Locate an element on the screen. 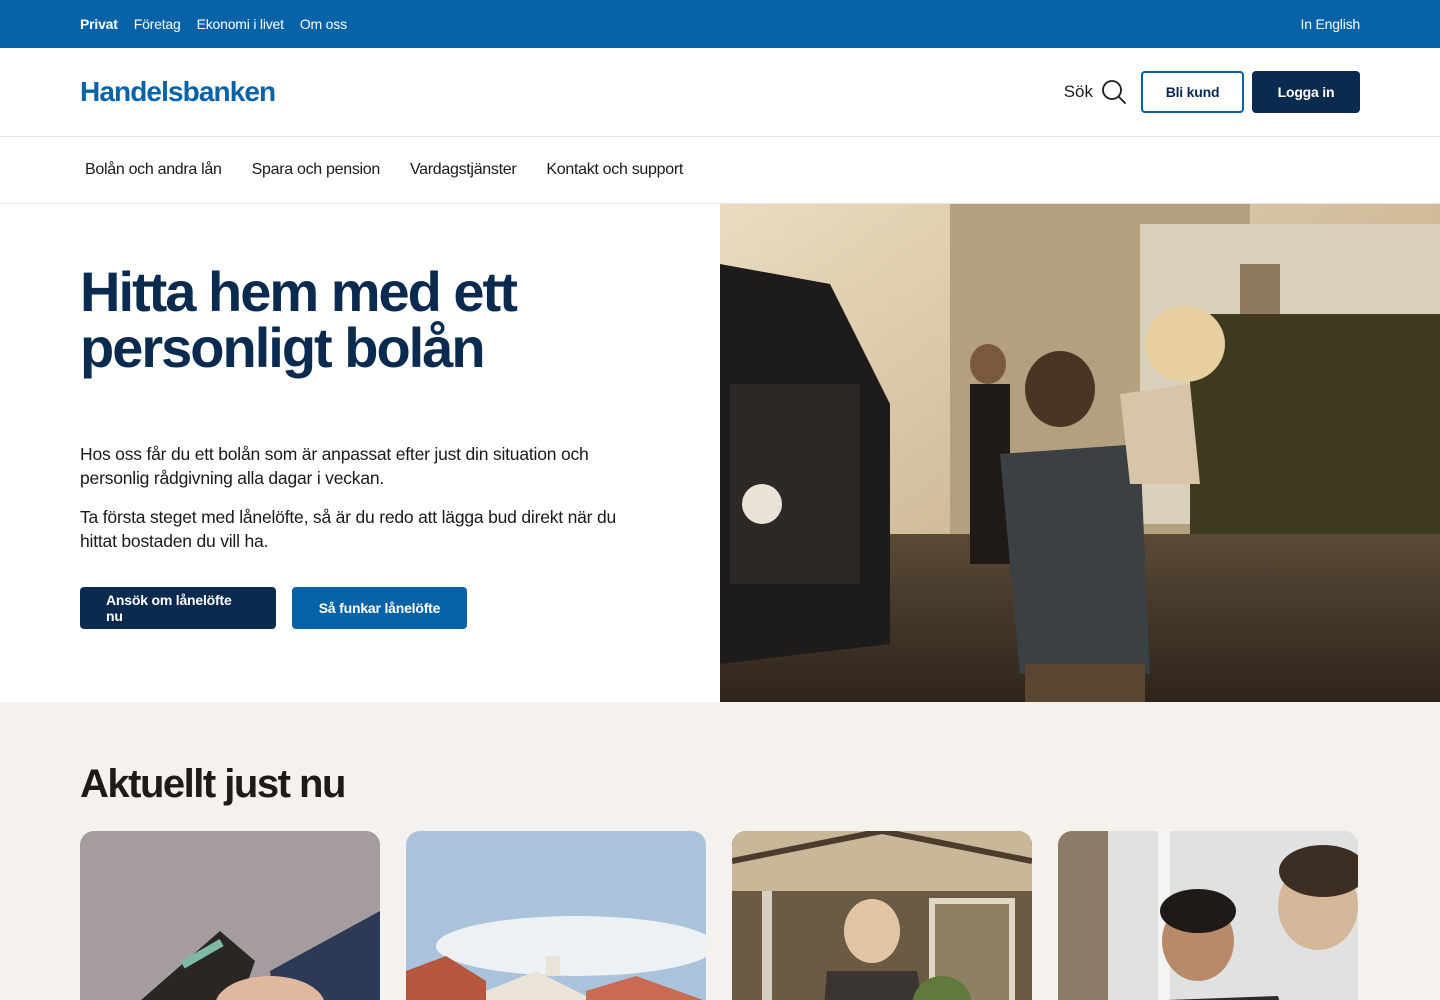 The image size is (1440, 1000). nav-item-vardagstjanster: Vardagstjänster is located at coordinates (463, 170).